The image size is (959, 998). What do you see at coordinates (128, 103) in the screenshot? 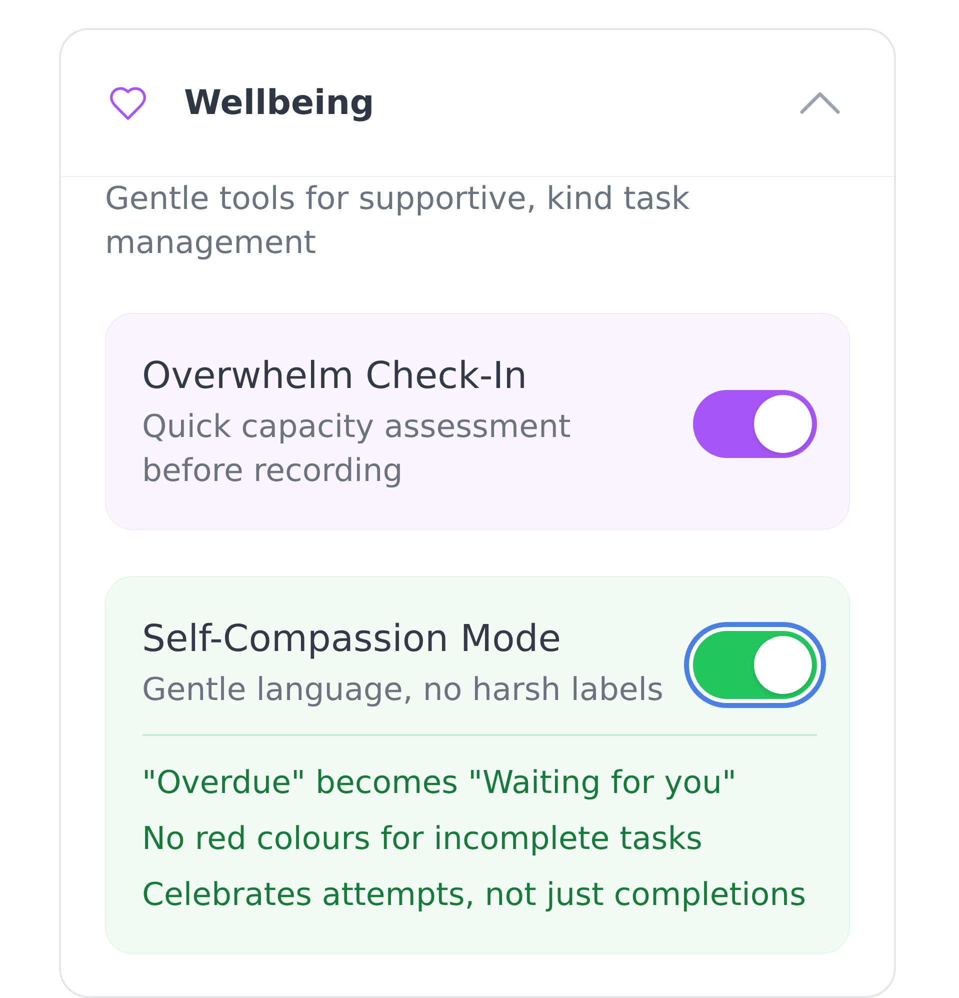
I see `heart-icon` at bounding box center [128, 103].